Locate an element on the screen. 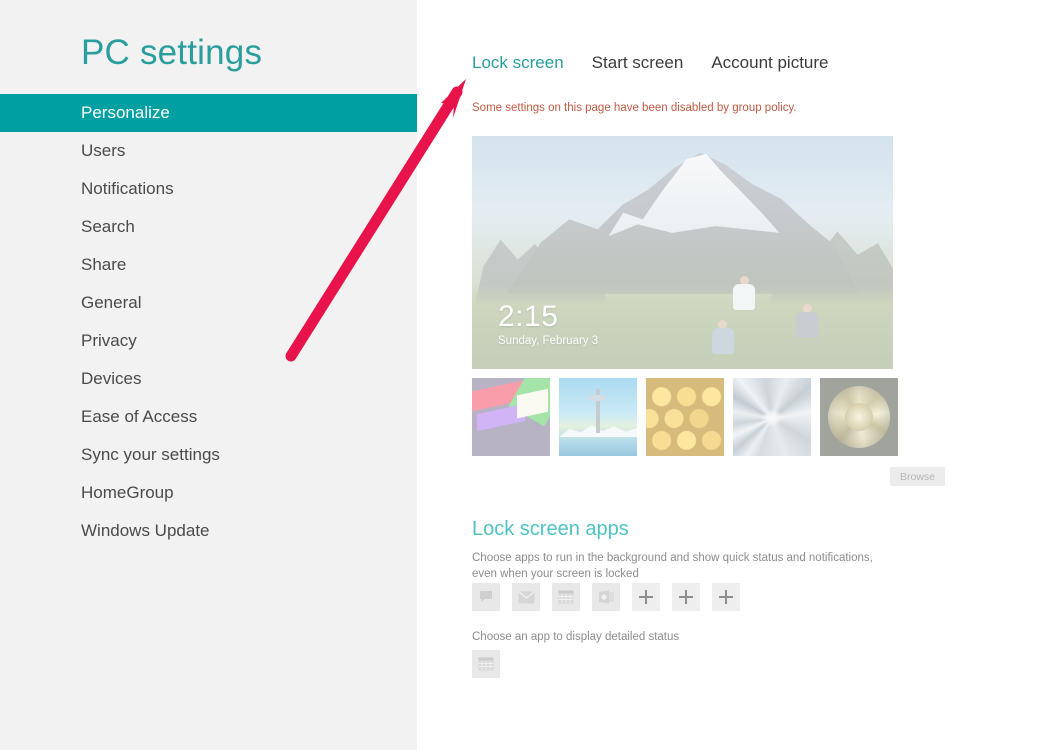  sidebar-item-privacy: Privacy is located at coordinates (208, 341).